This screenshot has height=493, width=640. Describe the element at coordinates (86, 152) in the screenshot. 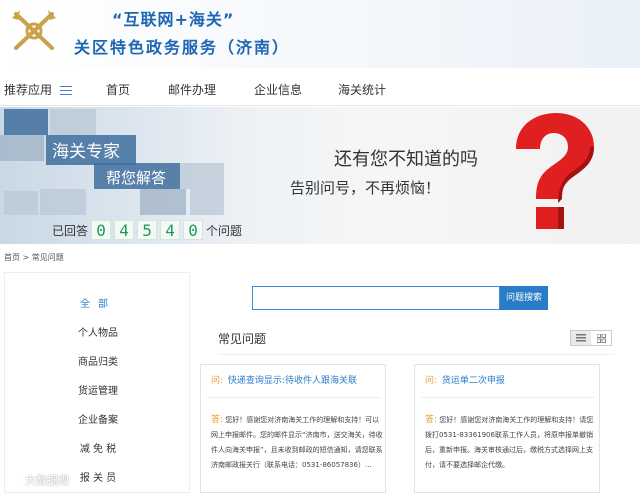

I see `banner-expert-title: 海关专家` at that location.